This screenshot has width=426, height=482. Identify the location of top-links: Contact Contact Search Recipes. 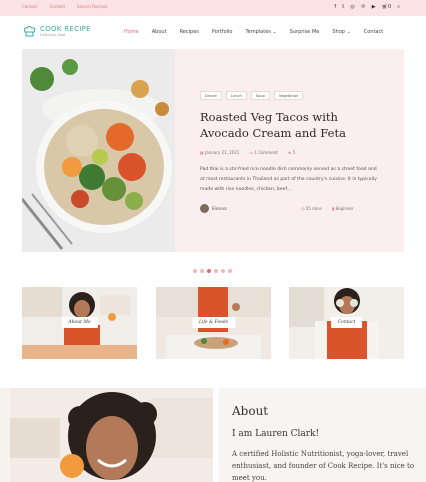
(65, 6).